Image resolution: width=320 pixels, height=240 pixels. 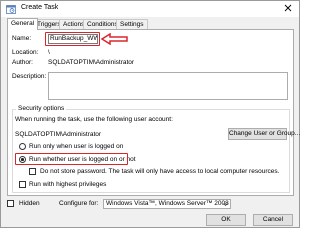 I want to click on highest-privileges-label: Run with highest privileges, so click(x=68, y=184).